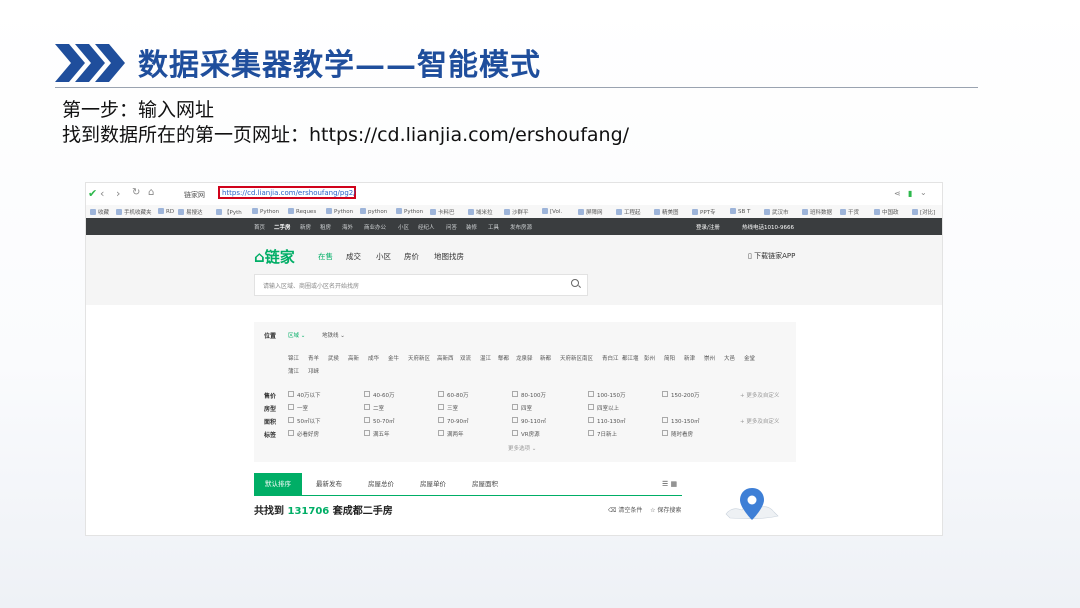  Describe the element at coordinates (329, 484) in the screenshot. I see `sort-tab: 最新发布` at that location.